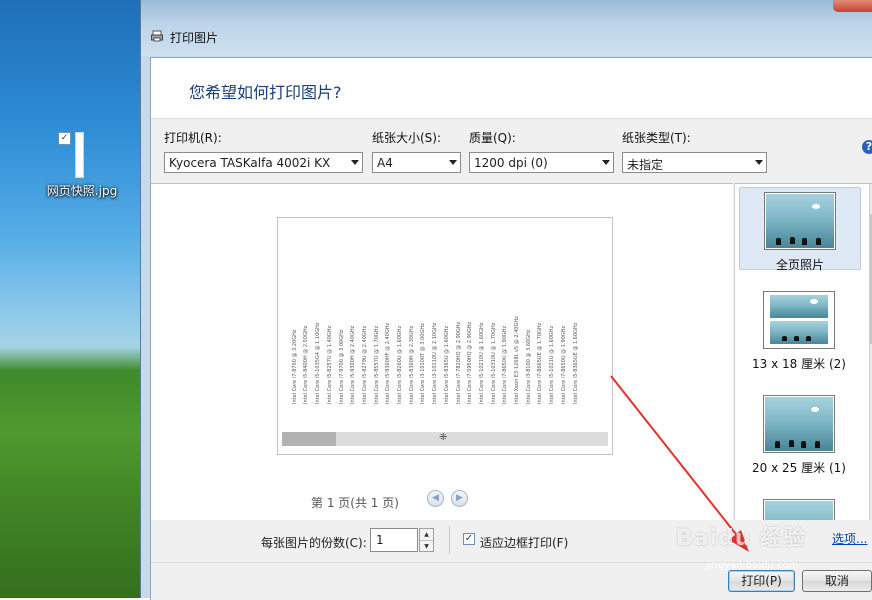 The height and width of the screenshot is (600, 872). I want to click on desktop-file-checkbox: ✓, so click(64, 138).